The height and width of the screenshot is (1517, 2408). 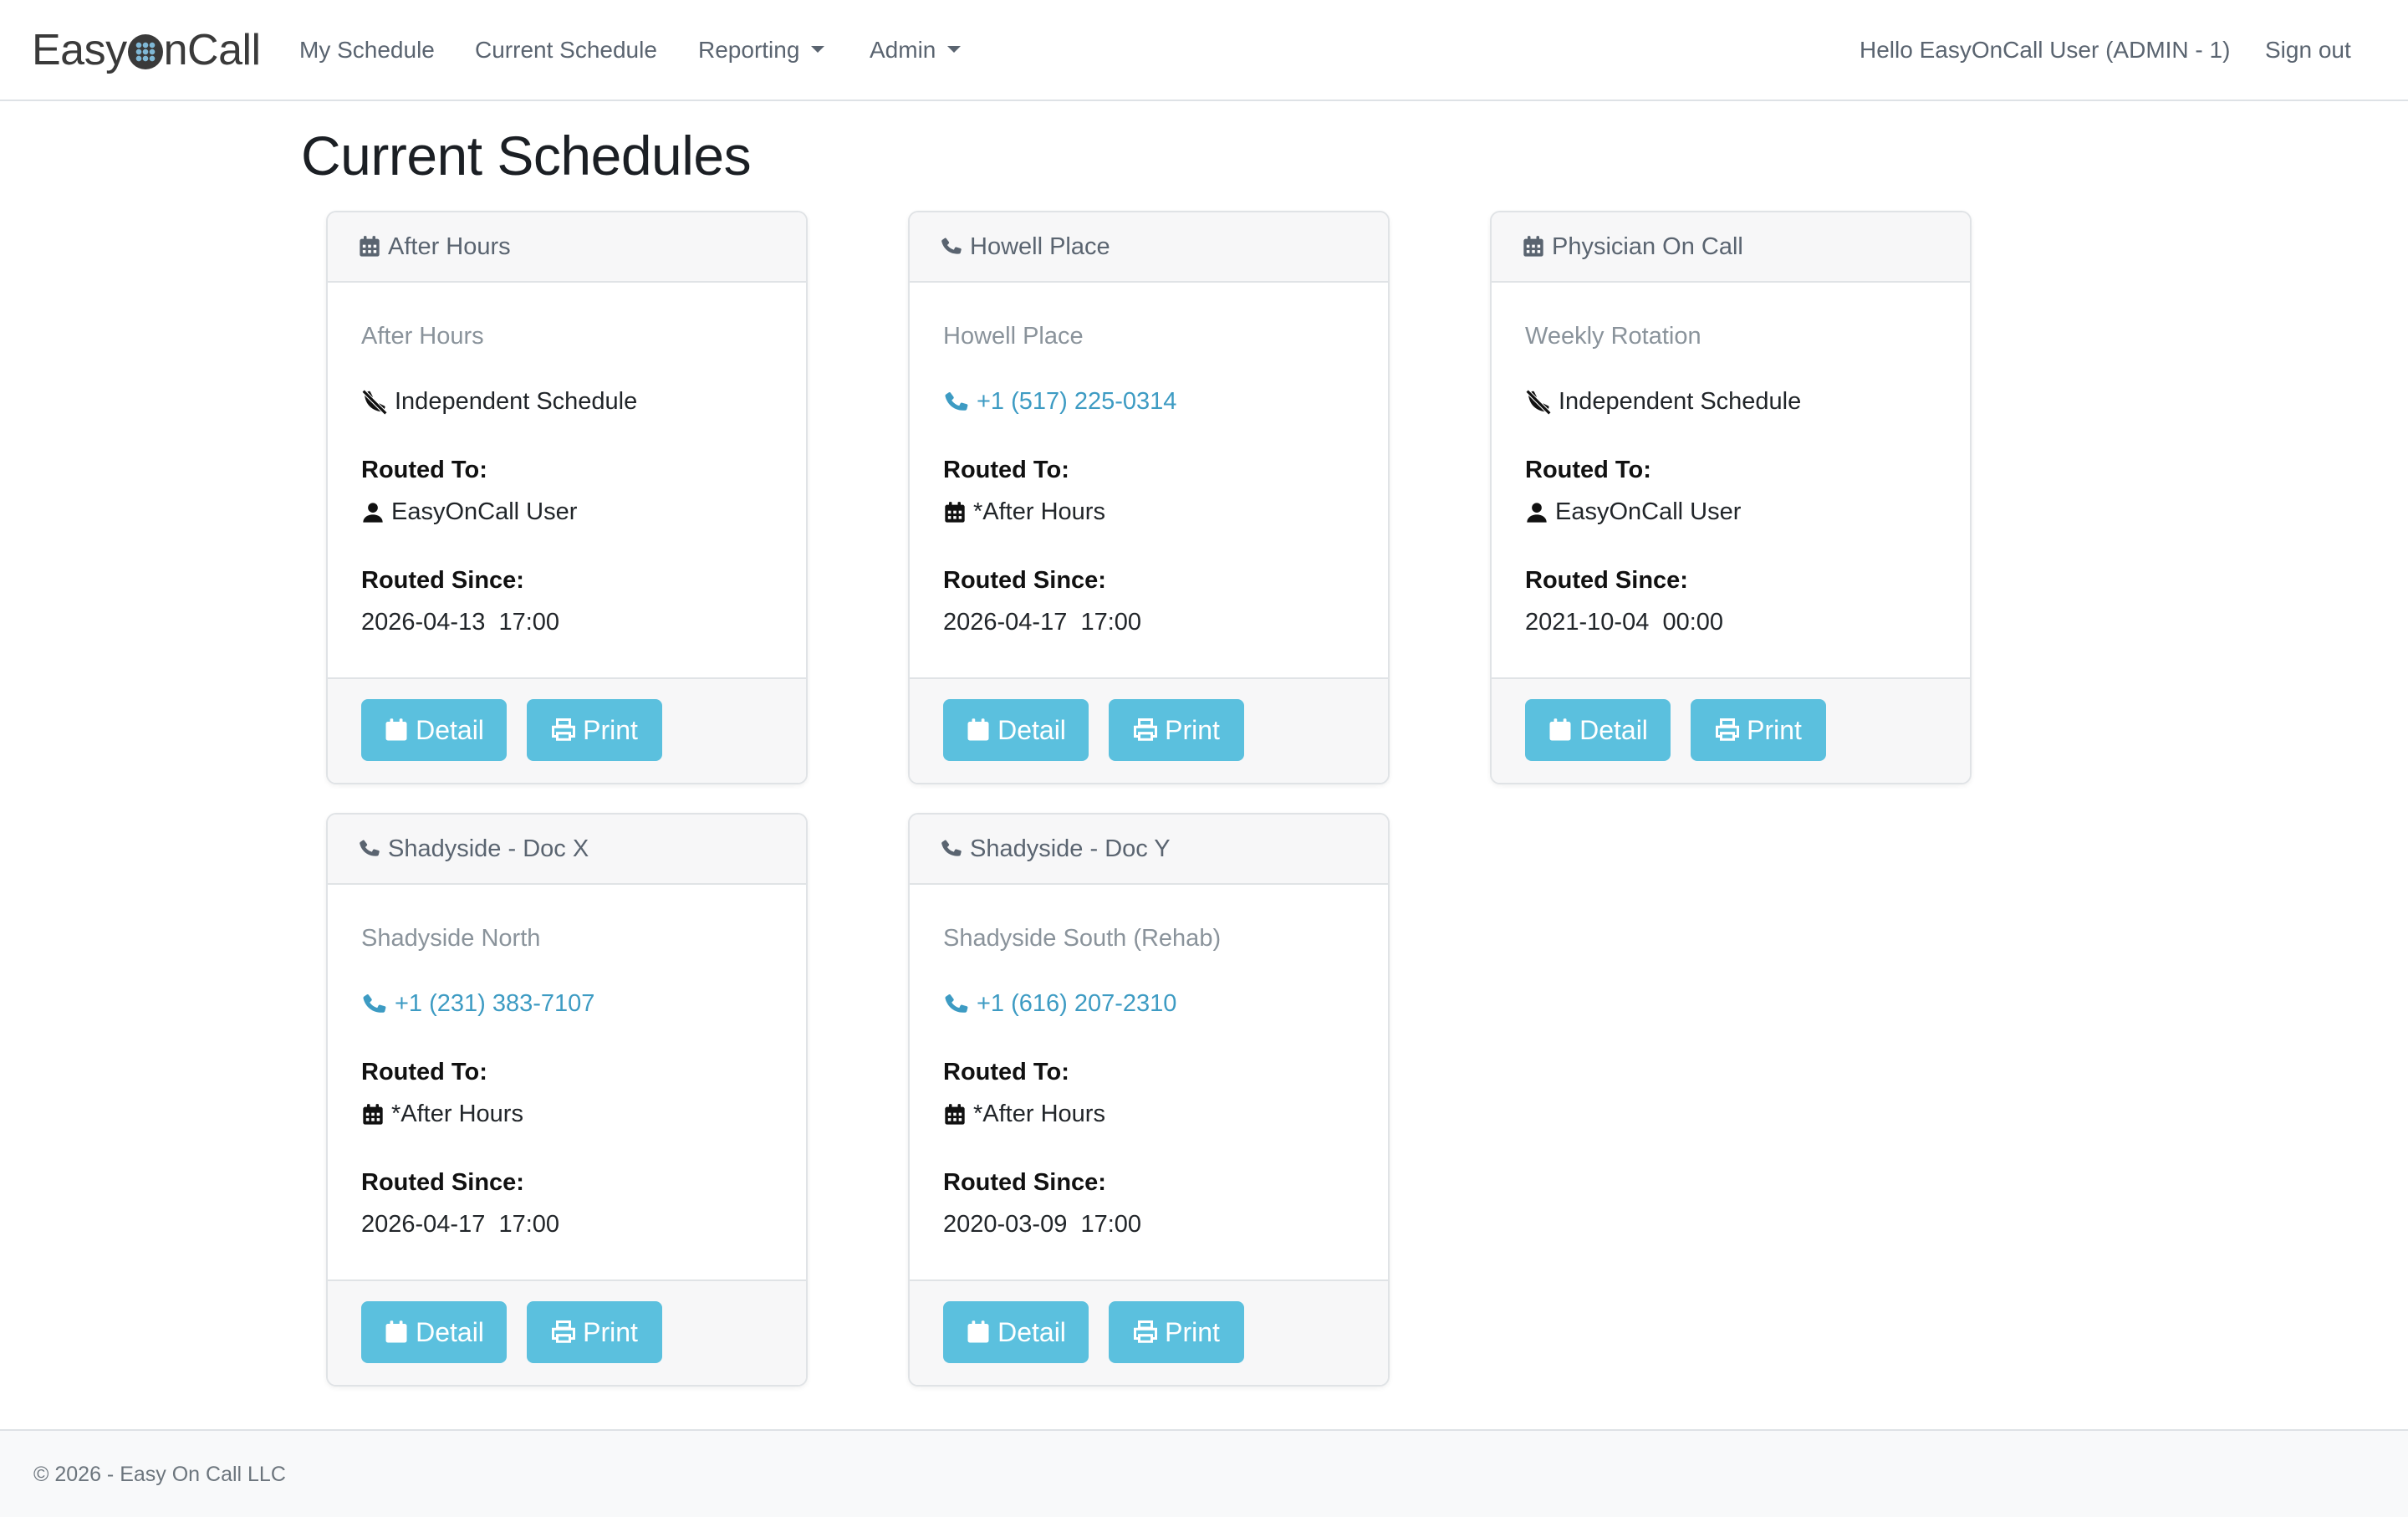 I want to click on number-text: +1 (616) 207-2310, so click(x=1077, y=1003).